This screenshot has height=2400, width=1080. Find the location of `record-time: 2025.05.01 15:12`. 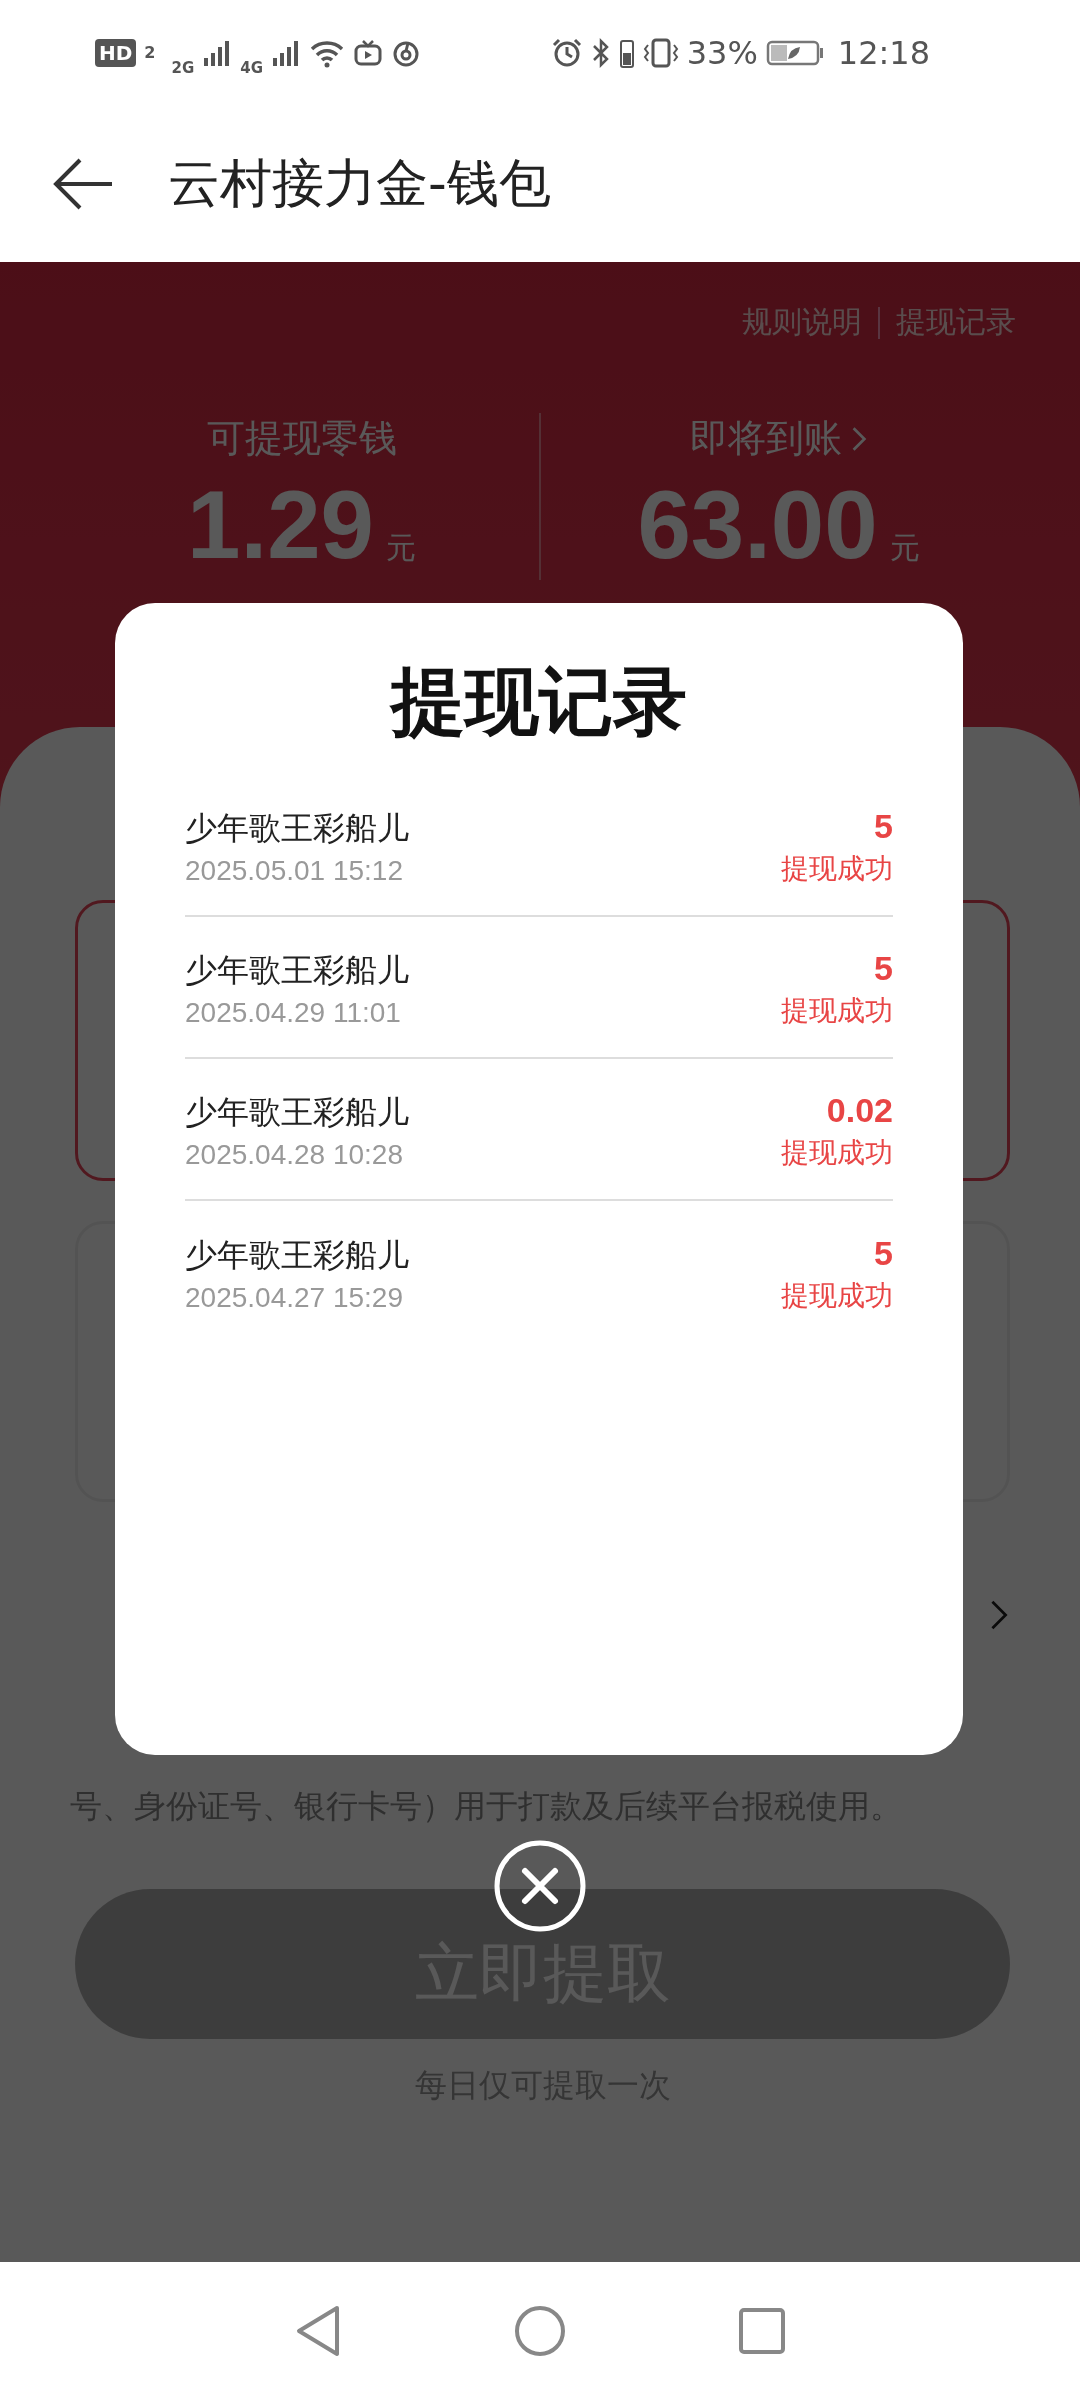

record-time: 2025.05.01 15:12 is located at coordinates (294, 871).